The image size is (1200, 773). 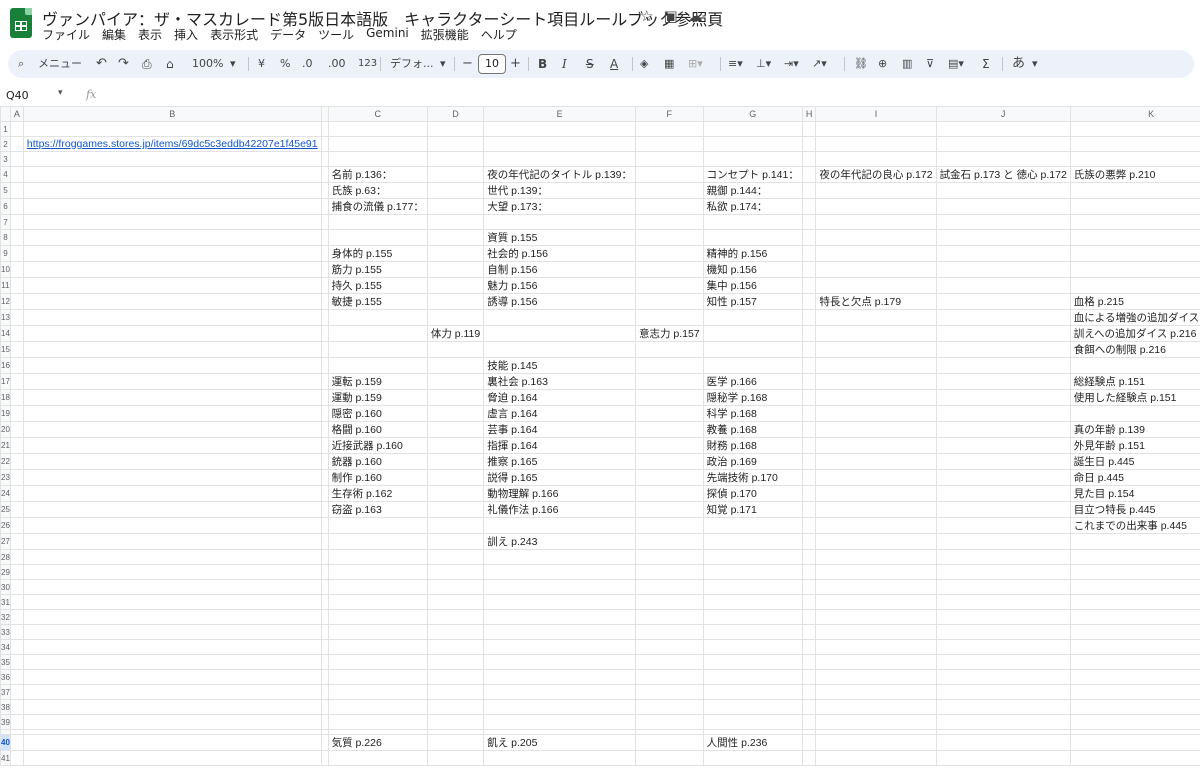 I want to click on cell-f27, so click(x=669, y=541).